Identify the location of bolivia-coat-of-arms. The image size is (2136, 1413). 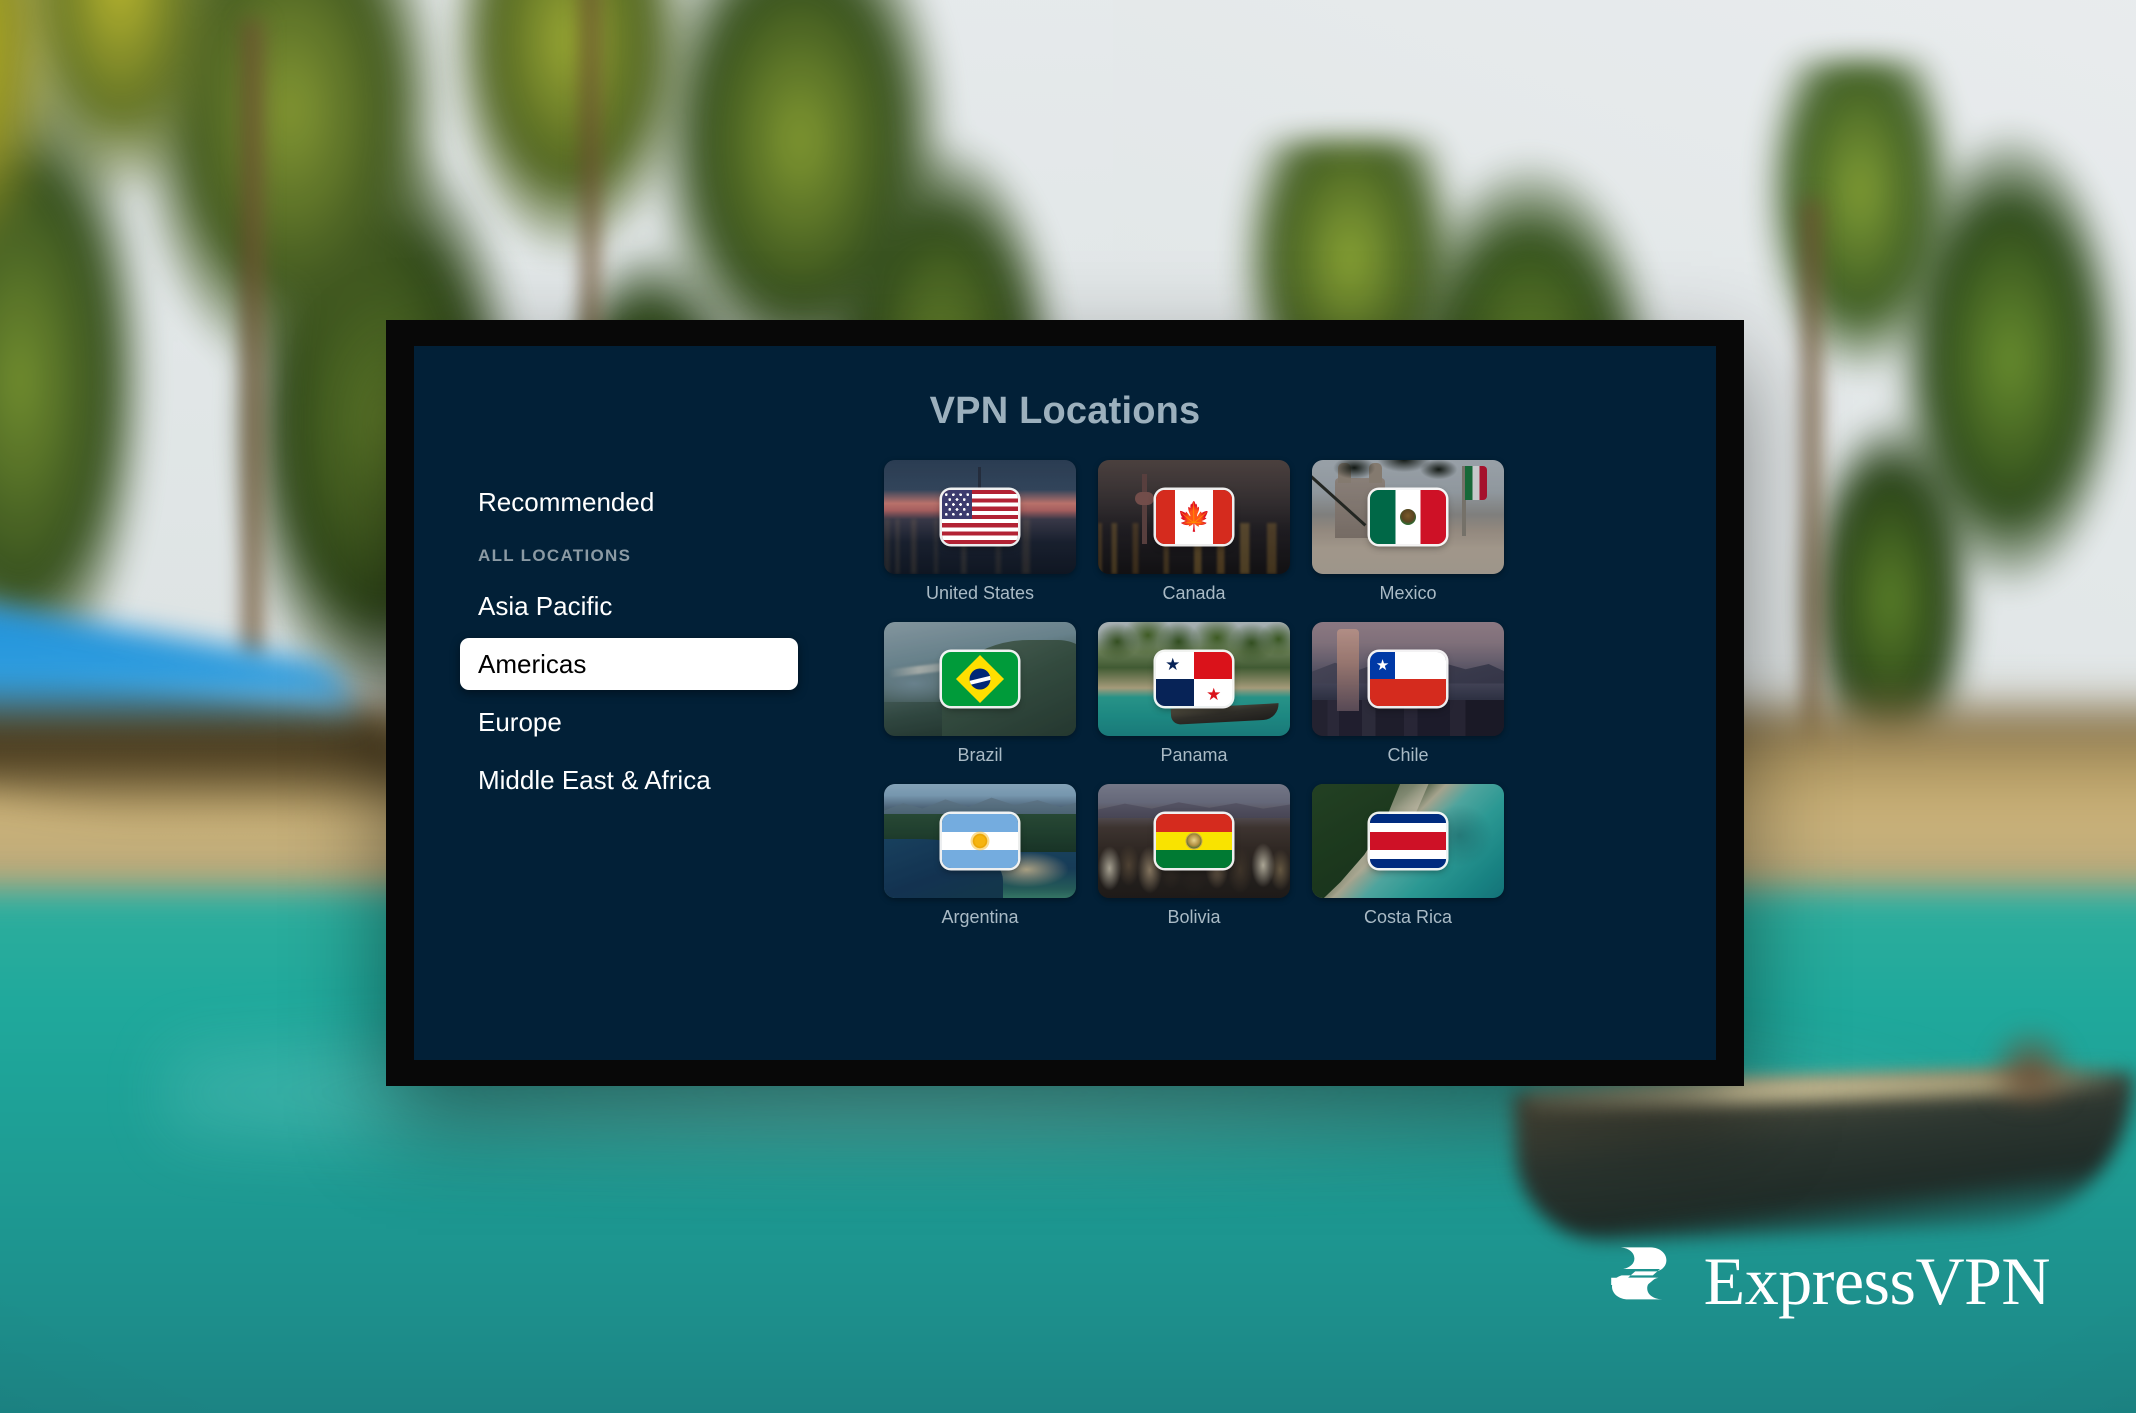
(1194, 841).